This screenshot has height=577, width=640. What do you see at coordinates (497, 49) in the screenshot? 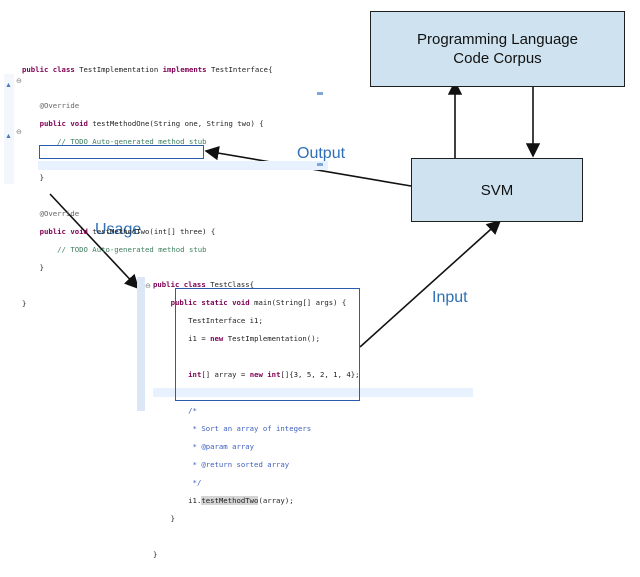
I see `code-corpus-box: Programming Language Code Corpus` at bounding box center [497, 49].